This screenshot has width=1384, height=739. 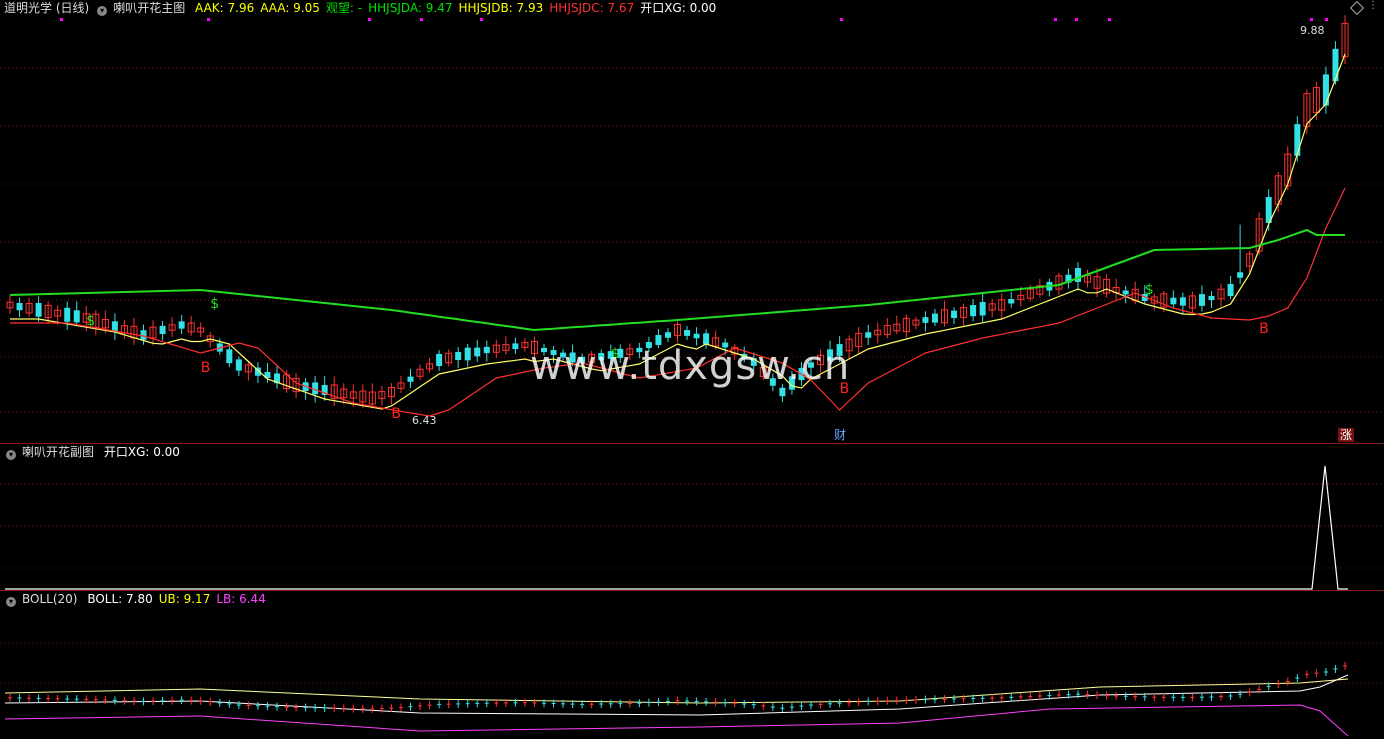 I want to click on boll-indicator-name: BOLL(20), so click(x=50, y=599).